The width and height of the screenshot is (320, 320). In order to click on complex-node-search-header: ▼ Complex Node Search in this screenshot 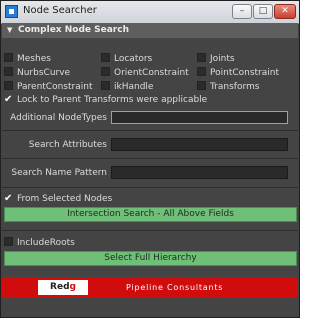, I will do `click(150, 30)`.